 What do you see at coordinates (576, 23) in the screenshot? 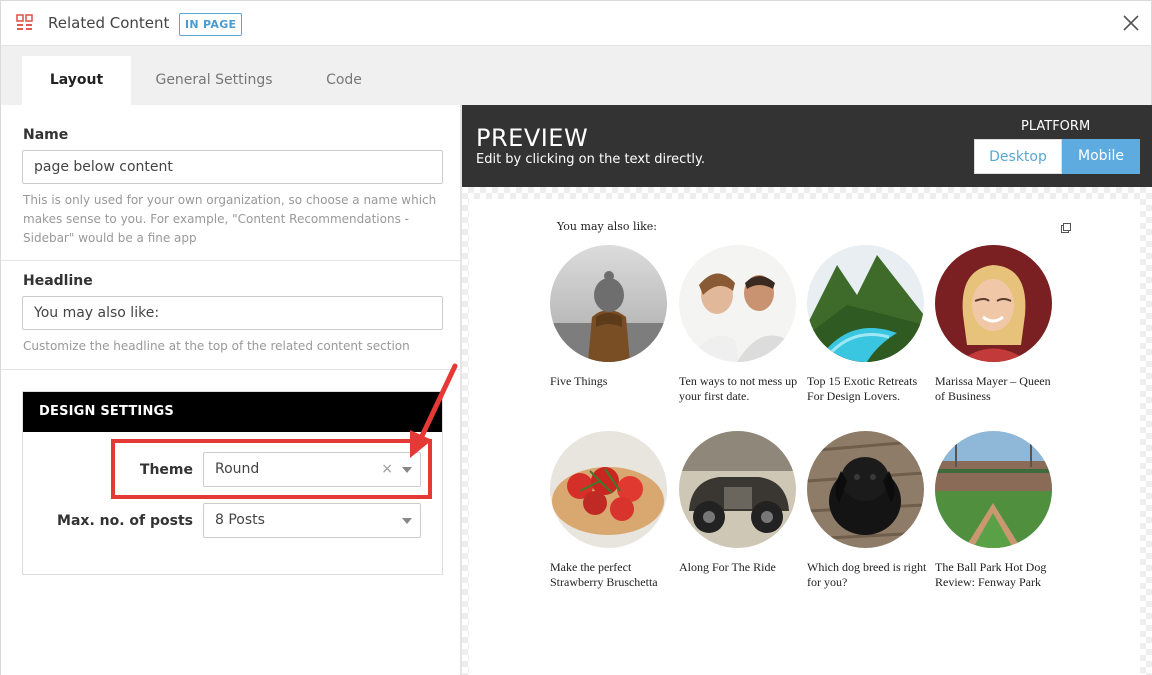
I see `dialog-titlebar: Related Content IN PAGE` at bounding box center [576, 23].